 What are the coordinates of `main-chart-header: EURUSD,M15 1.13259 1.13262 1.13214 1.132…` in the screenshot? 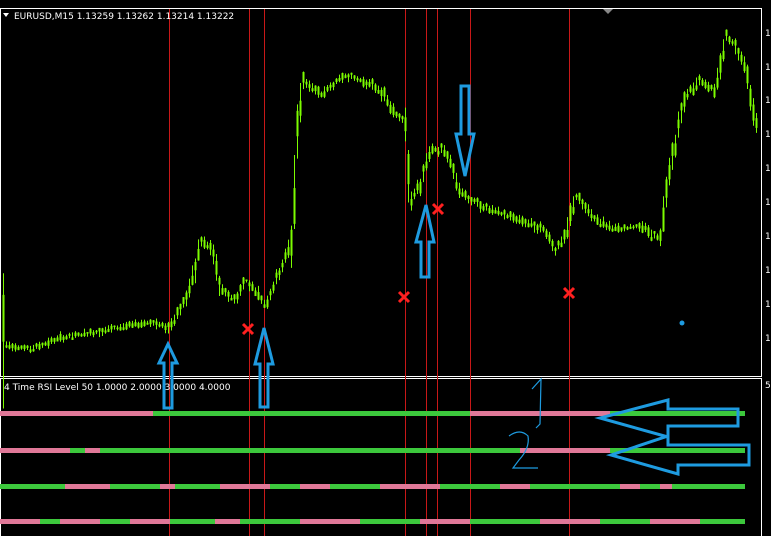 It's located at (124, 17).